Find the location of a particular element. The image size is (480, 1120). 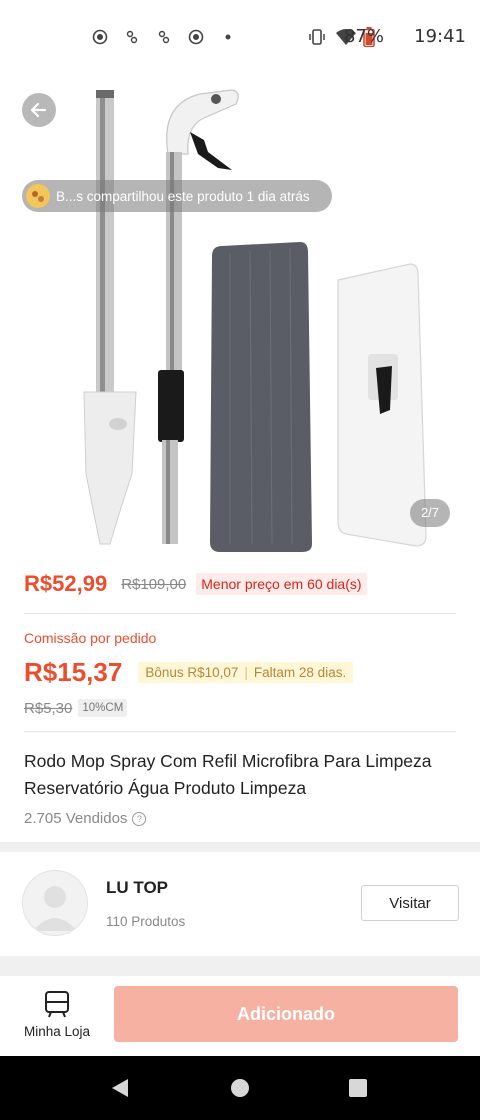

back-button is located at coordinates (39, 110).